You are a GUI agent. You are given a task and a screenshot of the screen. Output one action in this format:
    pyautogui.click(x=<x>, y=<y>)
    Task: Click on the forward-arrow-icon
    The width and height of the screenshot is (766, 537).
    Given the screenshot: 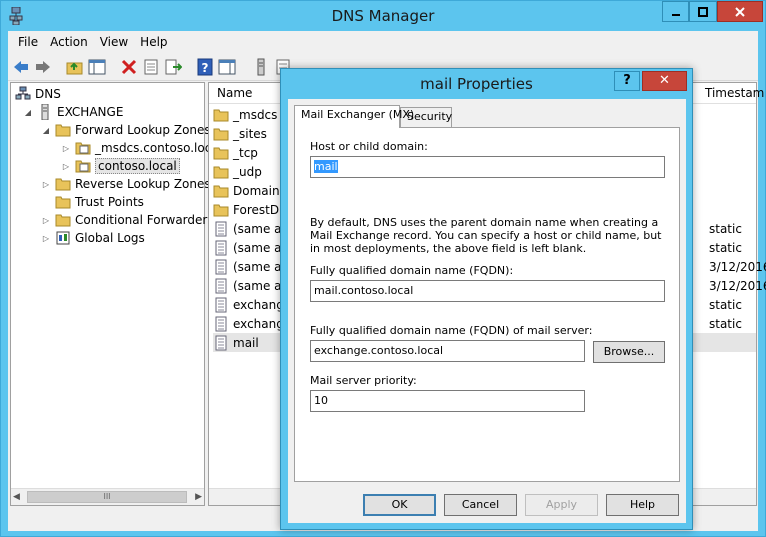 What is the action you would take?
    pyautogui.click(x=43, y=67)
    